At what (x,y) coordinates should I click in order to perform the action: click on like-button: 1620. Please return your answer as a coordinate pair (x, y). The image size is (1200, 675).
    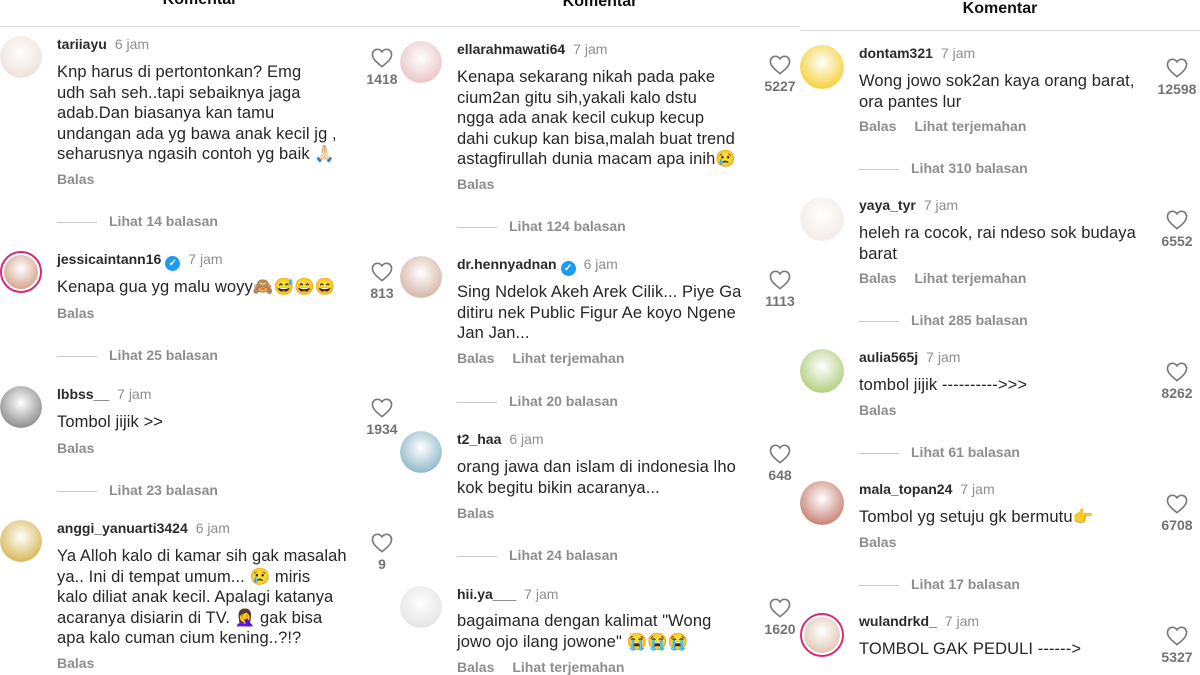
    Looking at the image, I should click on (777, 617).